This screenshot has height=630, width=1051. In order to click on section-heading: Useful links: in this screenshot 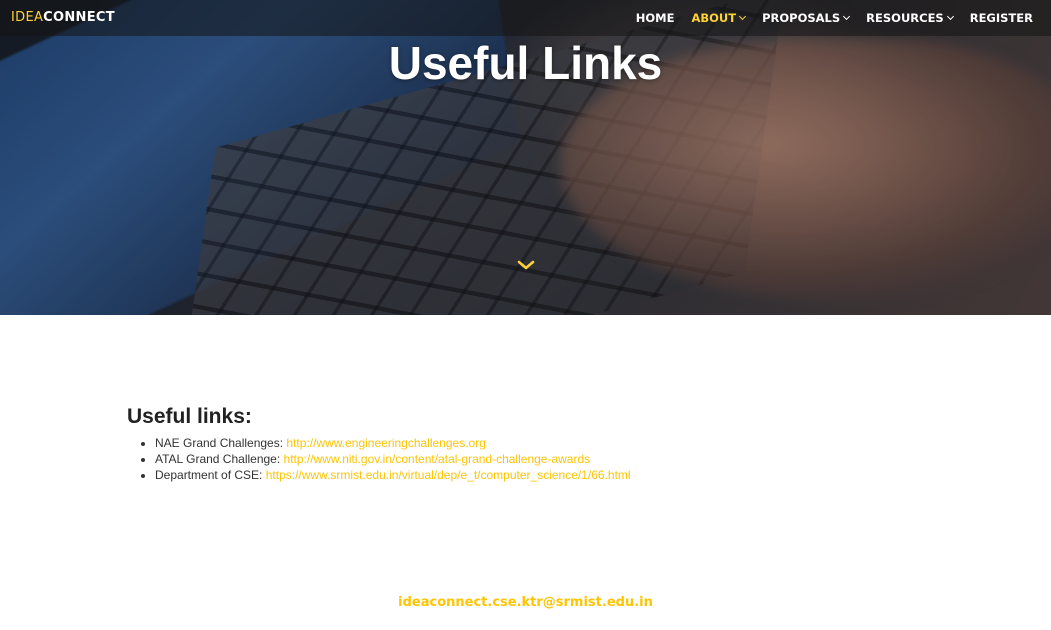, I will do `click(189, 416)`.